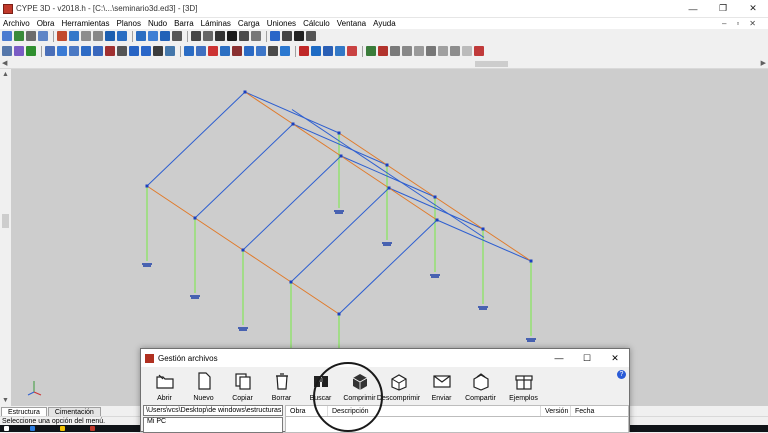 The image size is (768, 433). What do you see at coordinates (556, 411) in the screenshot?
I see `column-version: Versión` at bounding box center [556, 411].